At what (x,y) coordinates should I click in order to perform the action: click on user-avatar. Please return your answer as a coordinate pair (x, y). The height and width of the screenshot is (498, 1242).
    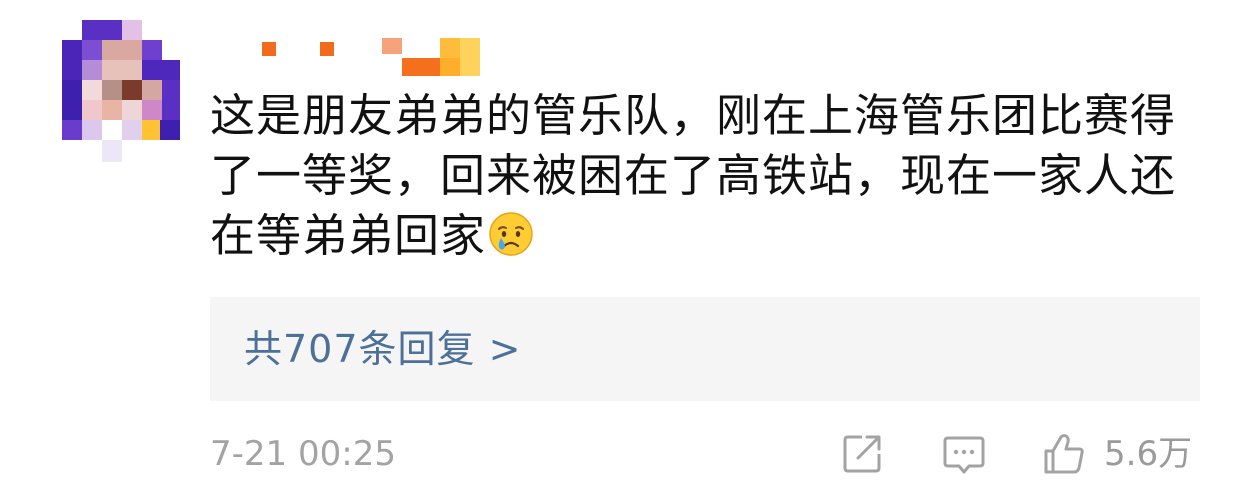
    Looking at the image, I should click on (121, 91).